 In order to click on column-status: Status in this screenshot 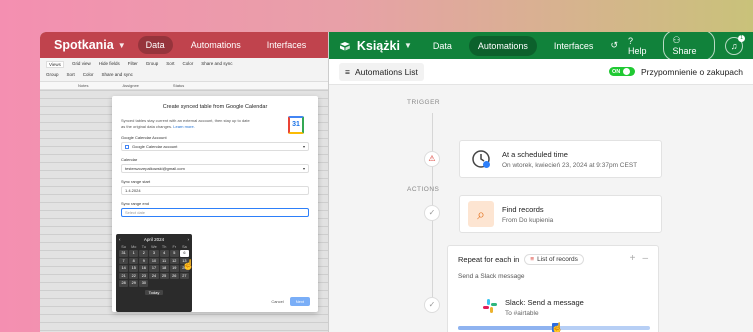, I will do `click(178, 85)`.